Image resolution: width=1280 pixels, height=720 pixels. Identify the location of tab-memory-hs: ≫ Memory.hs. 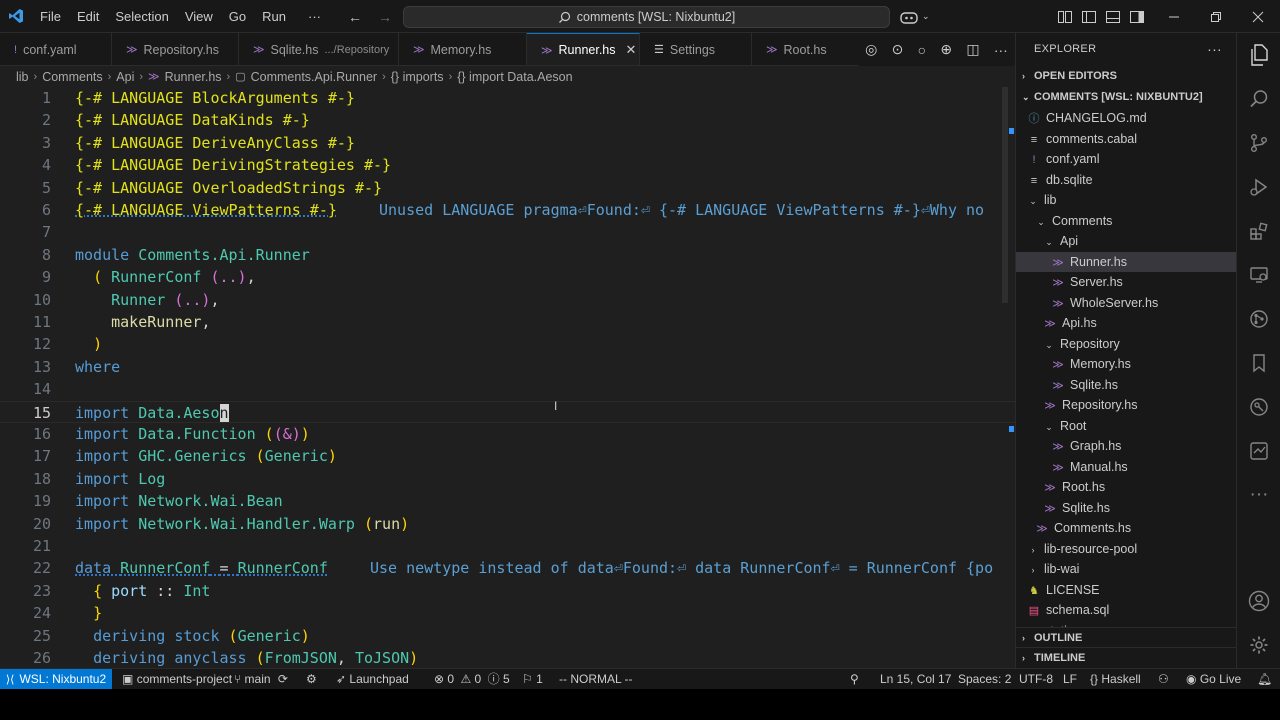
(463, 49).